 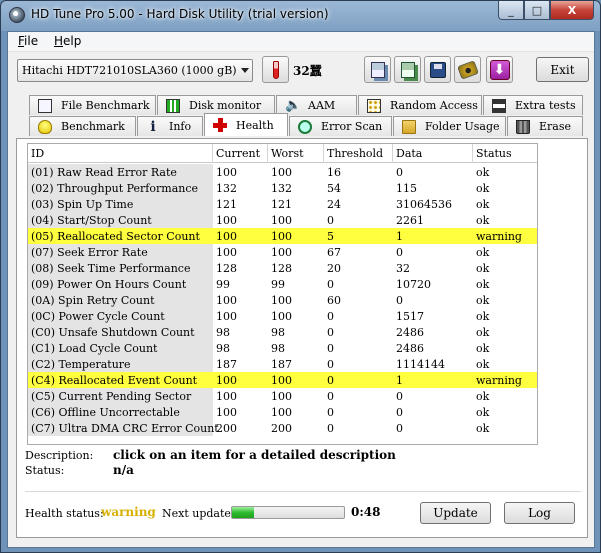 What do you see at coordinates (282, 332) in the screenshot?
I see `table-row: (C0) Unsafe Shutdown Count 98 98 0 2486 ok` at bounding box center [282, 332].